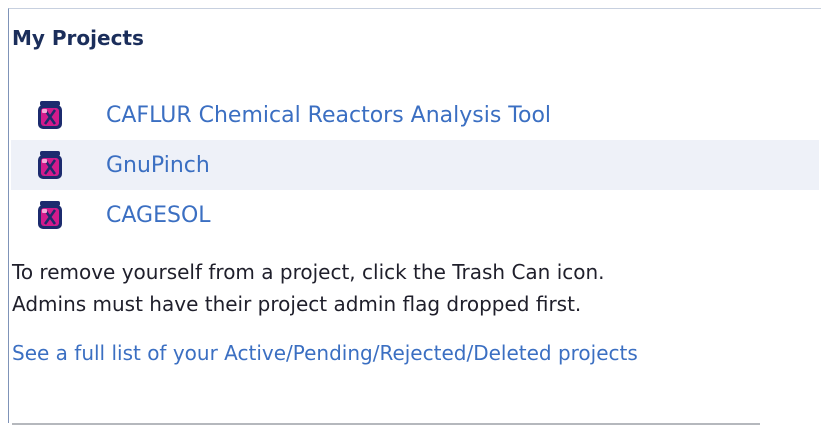 This screenshot has height=431, width=829. What do you see at coordinates (158, 165) in the screenshot?
I see `project-link: GnuPinch` at bounding box center [158, 165].